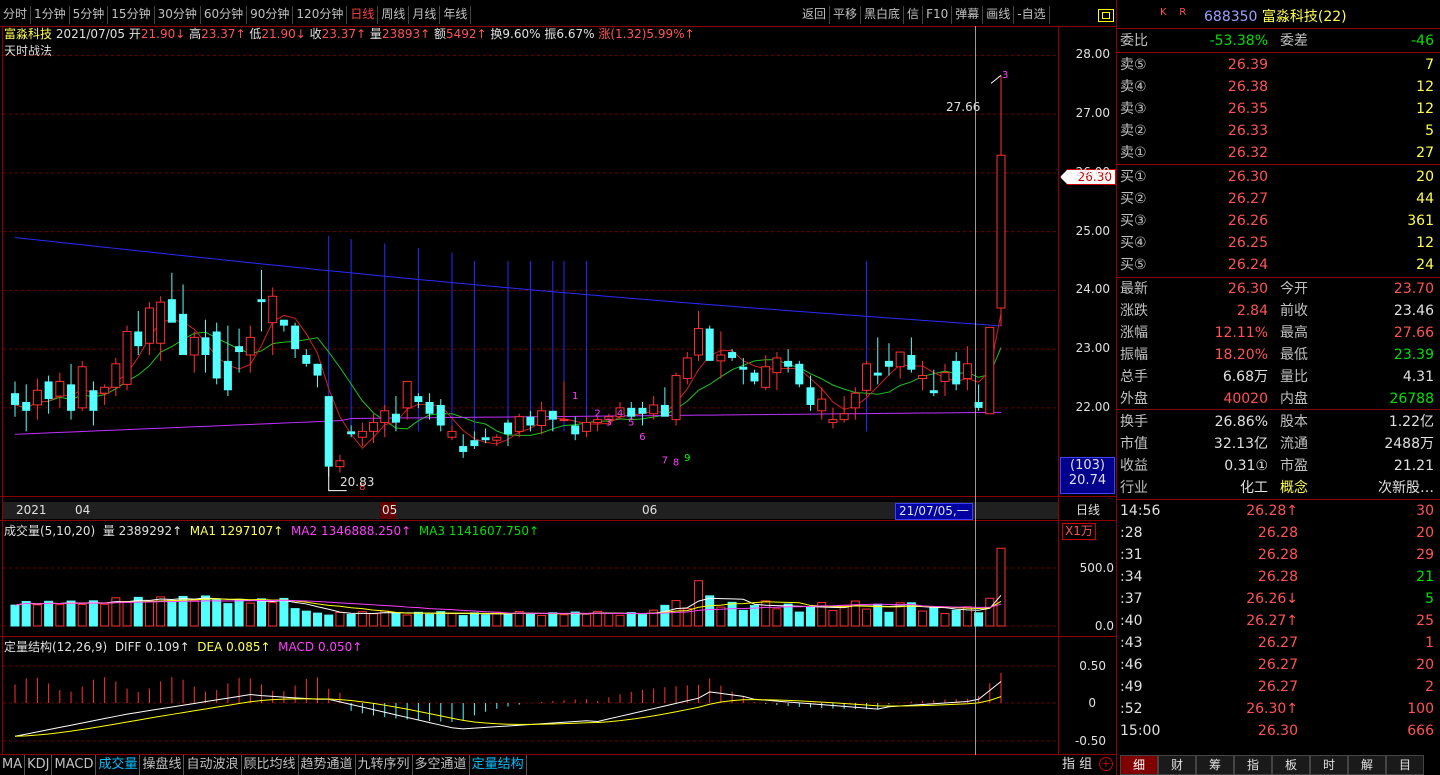 Image resolution: width=1440 pixels, height=775 pixels. Describe the element at coordinates (224, 15) in the screenshot. I see `period-tab-5: 60分钟` at that location.